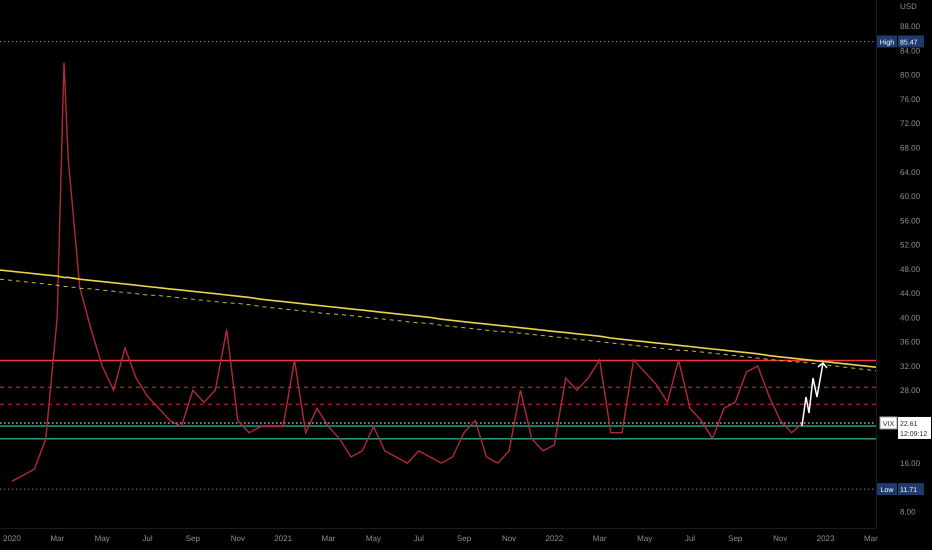 Image resolution: width=932 pixels, height=550 pixels. What do you see at coordinates (910, 366) in the screenshot?
I see `price-tick: 32.00` at bounding box center [910, 366].